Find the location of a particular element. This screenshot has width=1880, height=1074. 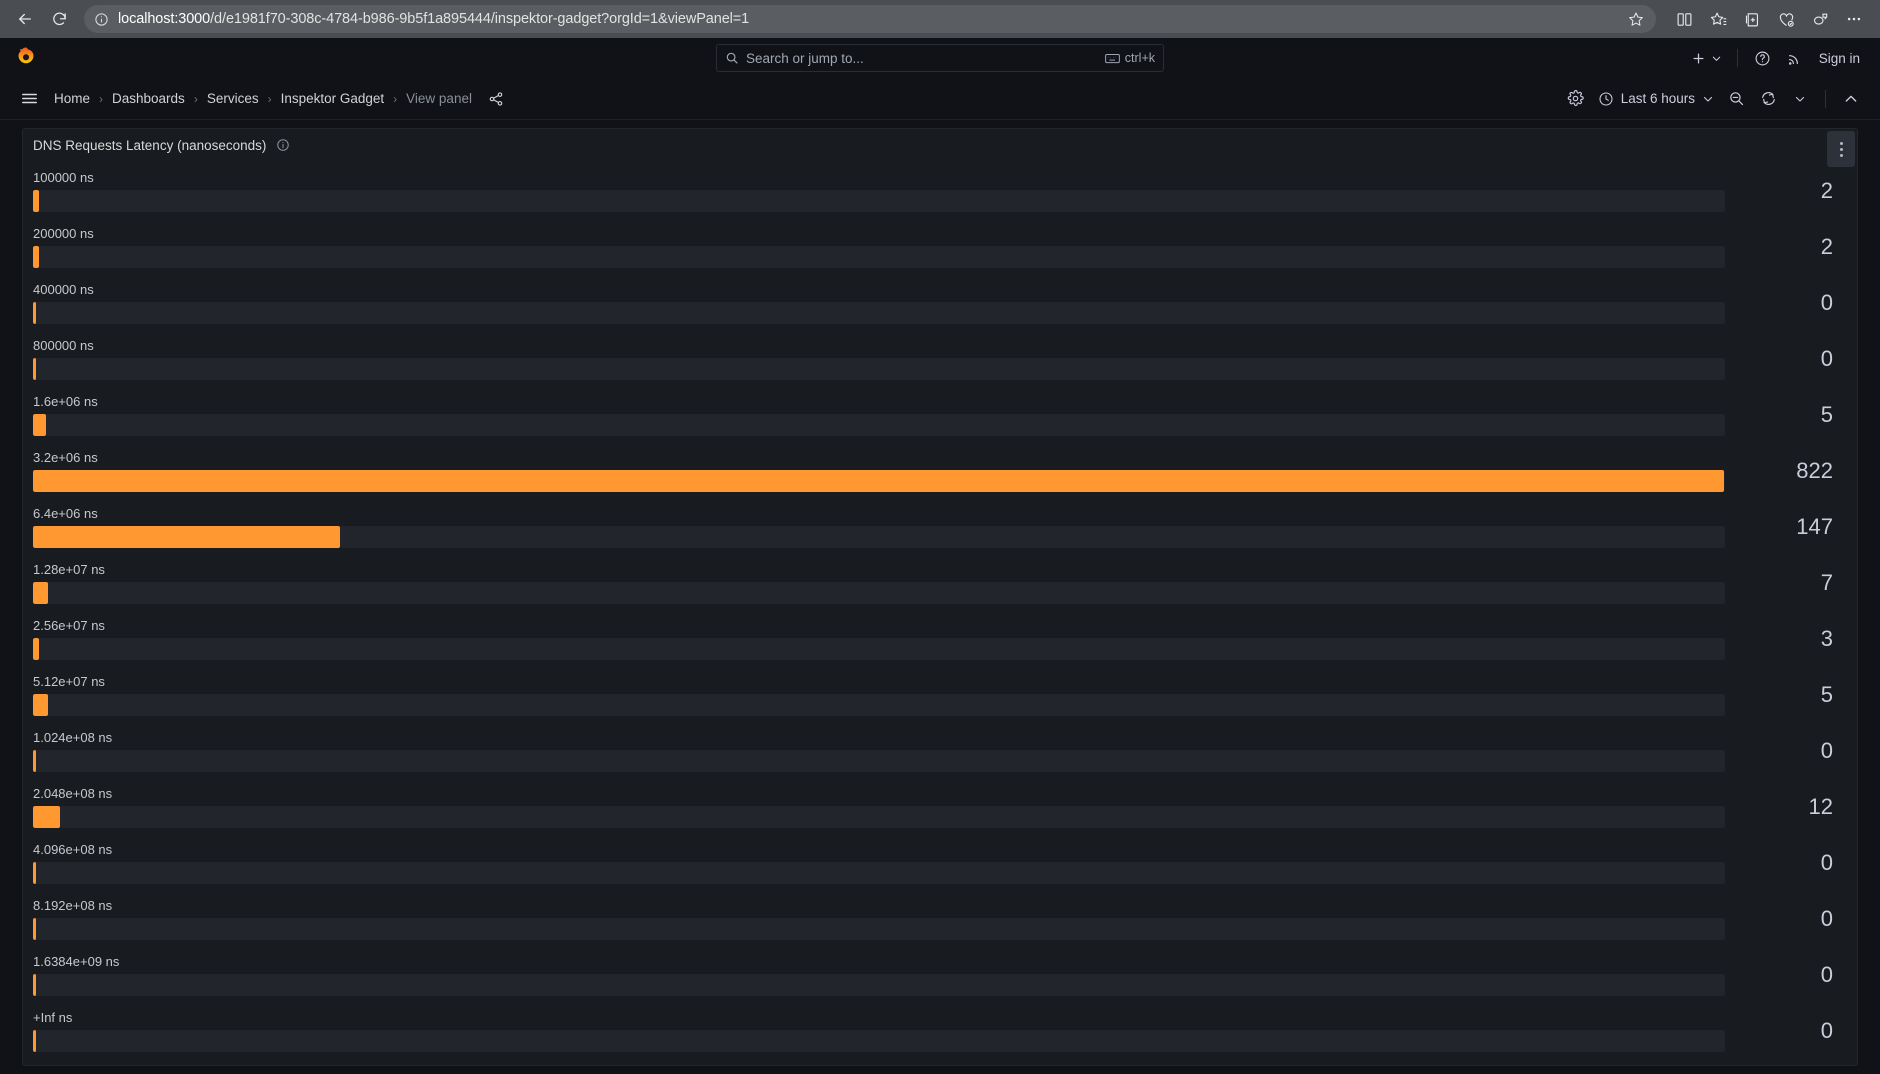

panel-menu-button is located at coordinates (1841, 149).